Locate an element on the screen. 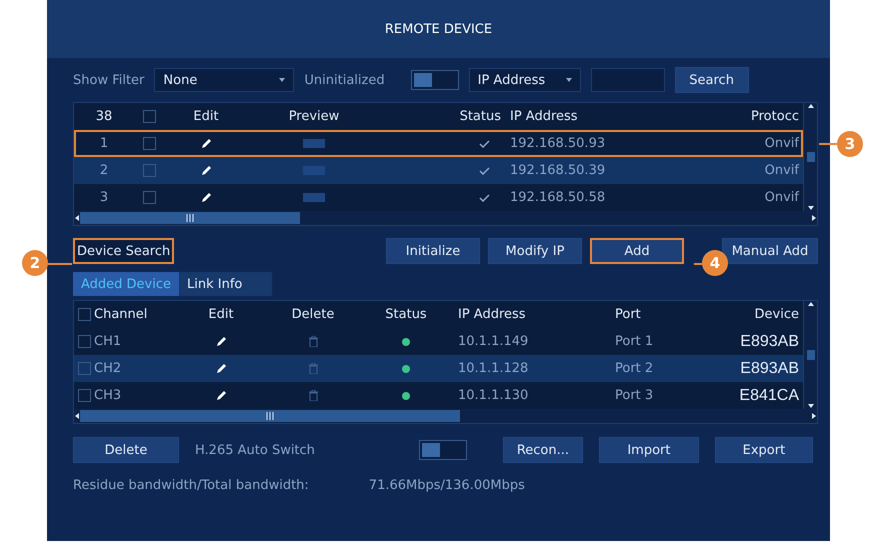  column-header: Port is located at coordinates (628, 314).